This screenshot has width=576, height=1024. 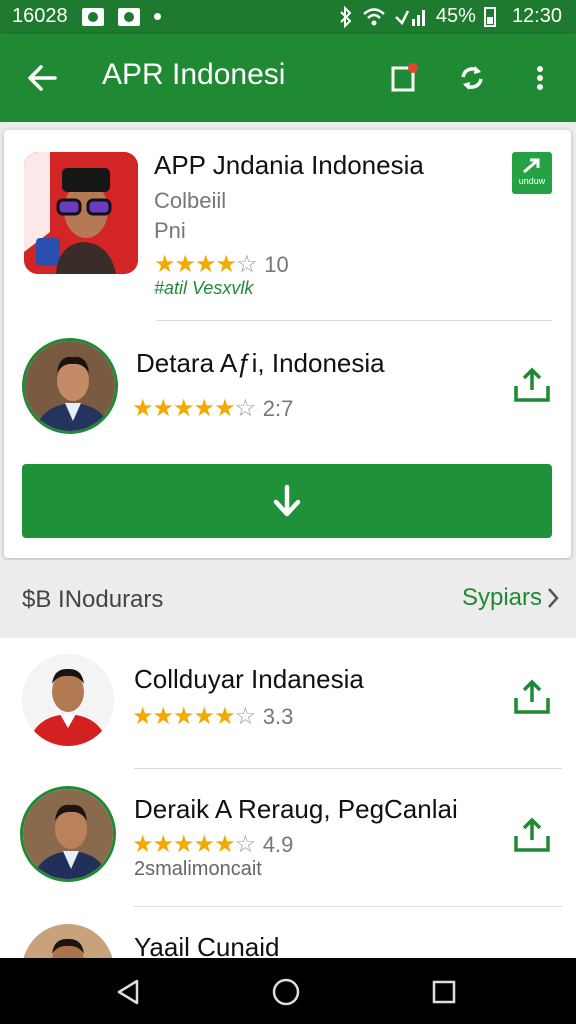 I want to click on list-item-2-download-button, so click(x=532, y=837).